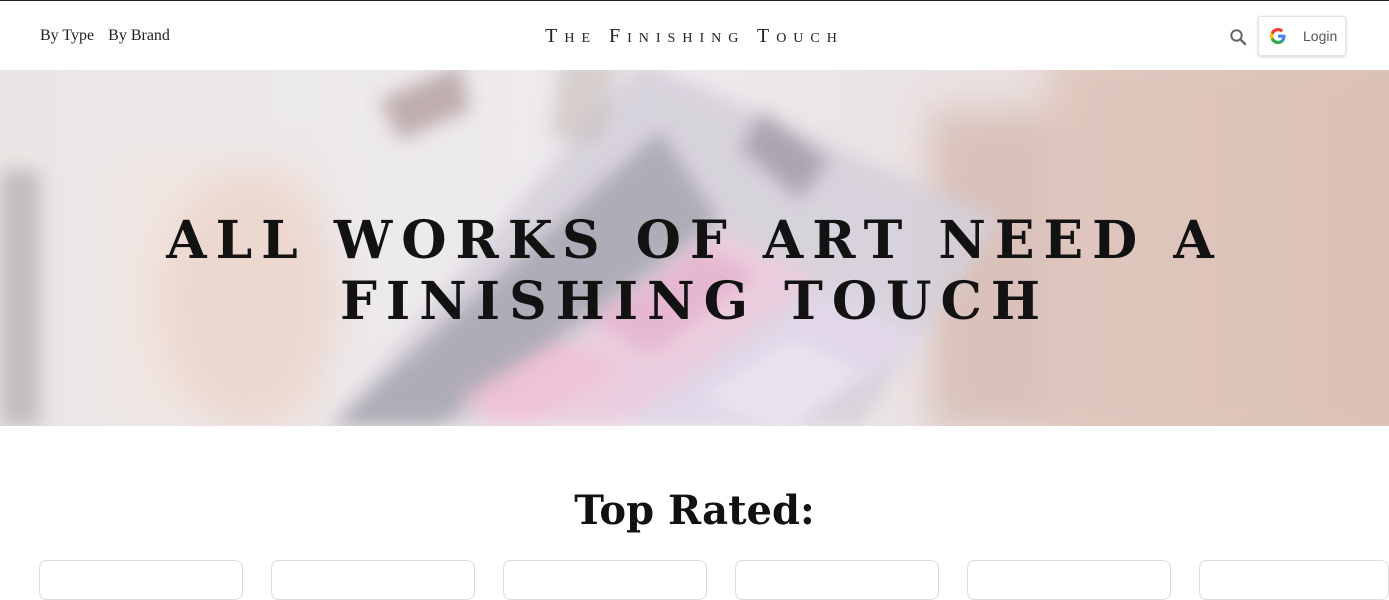  What do you see at coordinates (694, 510) in the screenshot?
I see `top-rated-heading: Top Rated:` at bounding box center [694, 510].